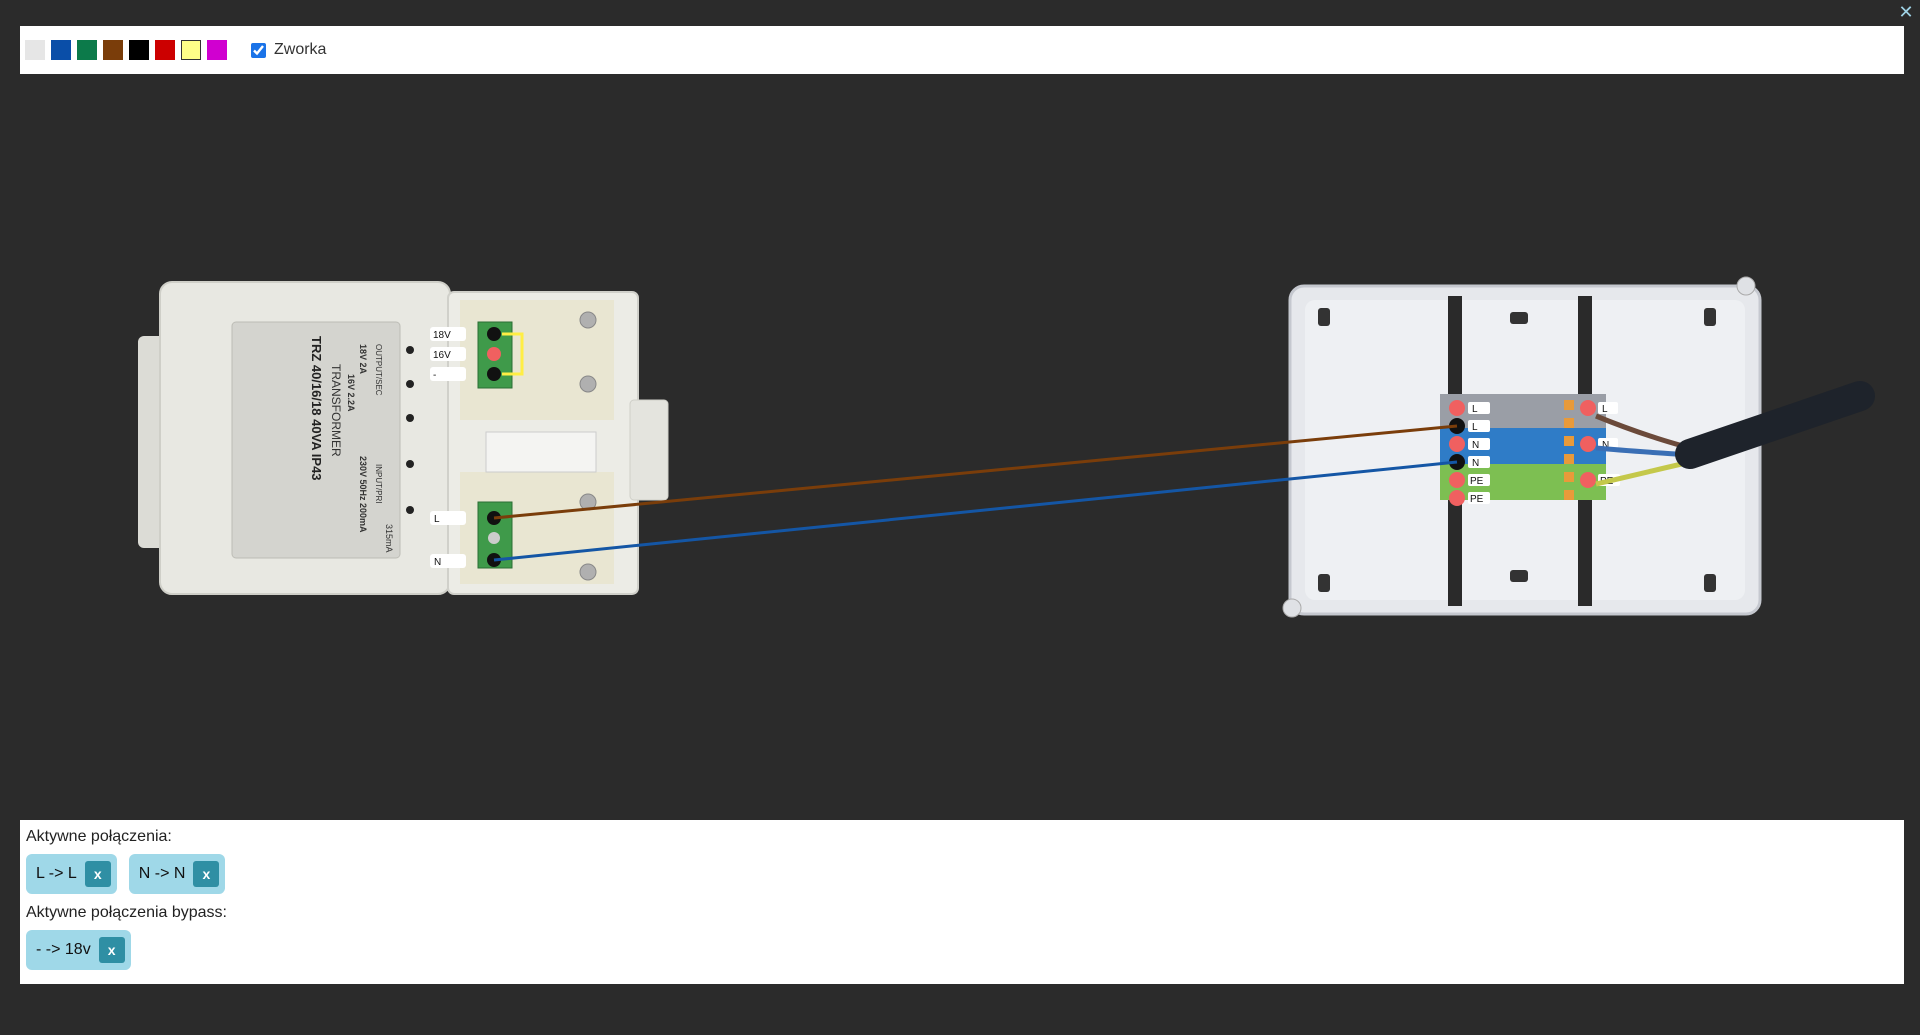  I want to click on rating-16v: 16V 2.2A, so click(351, 393).